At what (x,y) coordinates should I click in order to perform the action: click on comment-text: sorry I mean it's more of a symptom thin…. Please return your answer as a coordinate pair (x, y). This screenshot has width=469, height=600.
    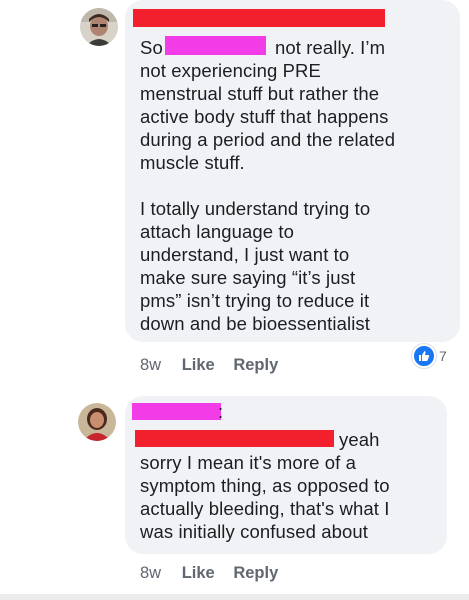
    Looking at the image, I should click on (265, 497).